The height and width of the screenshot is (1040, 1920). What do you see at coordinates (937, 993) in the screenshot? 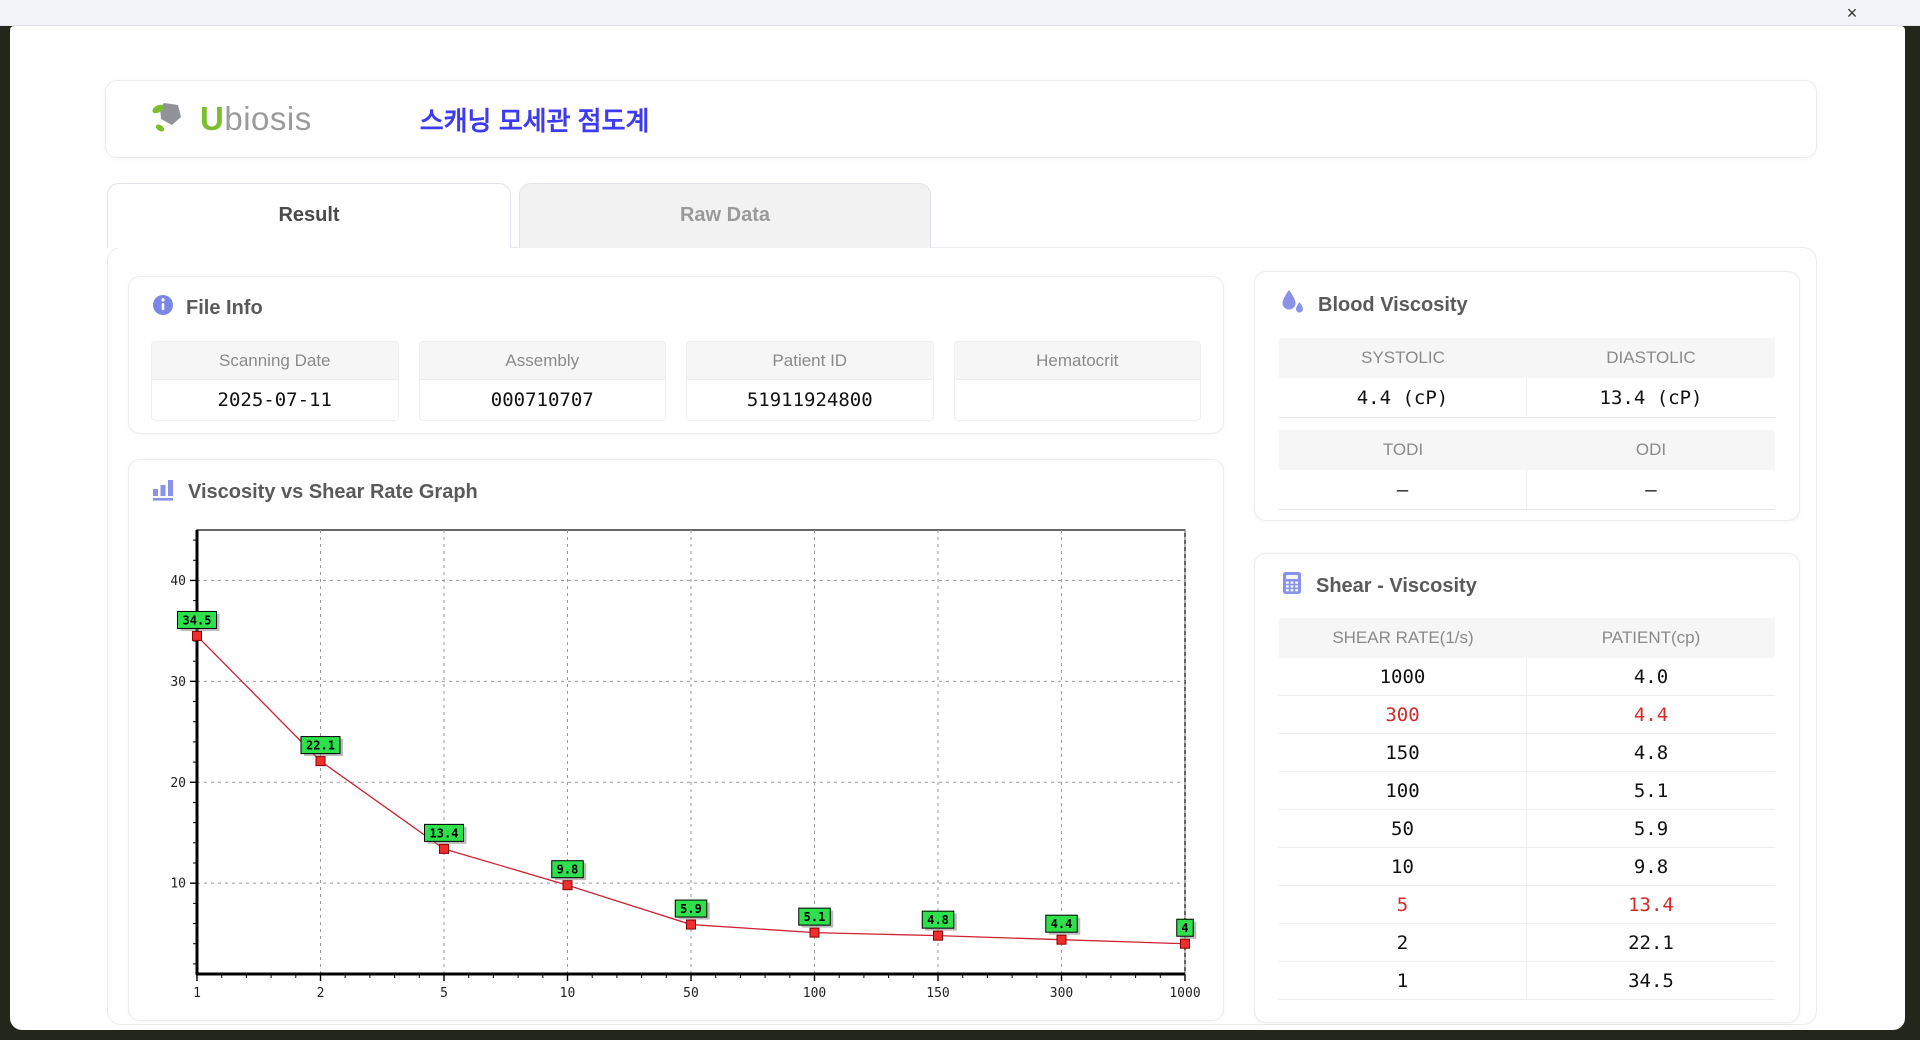
I see `svg-text: 150` at bounding box center [937, 993].